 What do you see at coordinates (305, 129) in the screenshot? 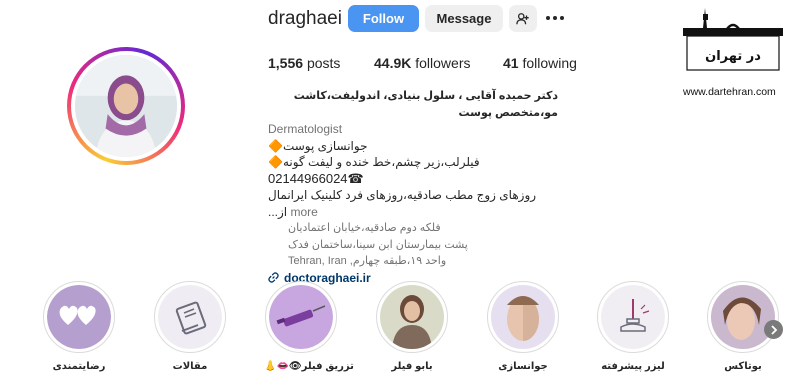
I see `bio-category: Dermatologist` at bounding box center [305, 129].